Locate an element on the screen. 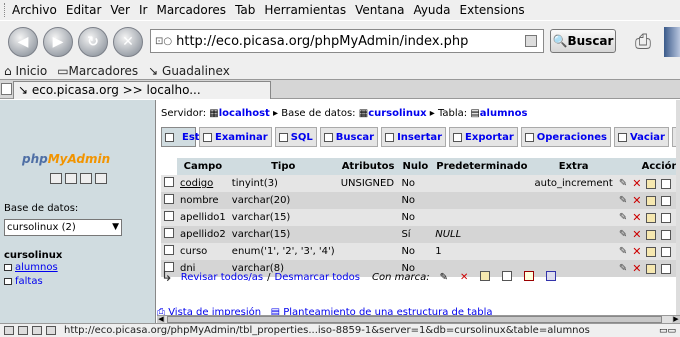 The width and height of the screenshot is (680, 337). toolbar-grip is located at coordinates (6, 10).